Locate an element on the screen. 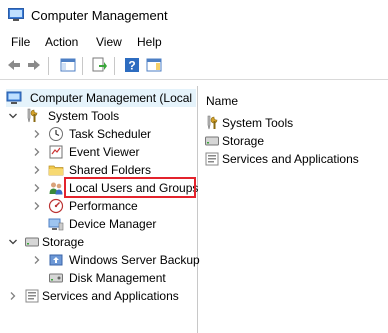 The image size is (388, 333). menu-help: Help is located at coordinates (149, 42).